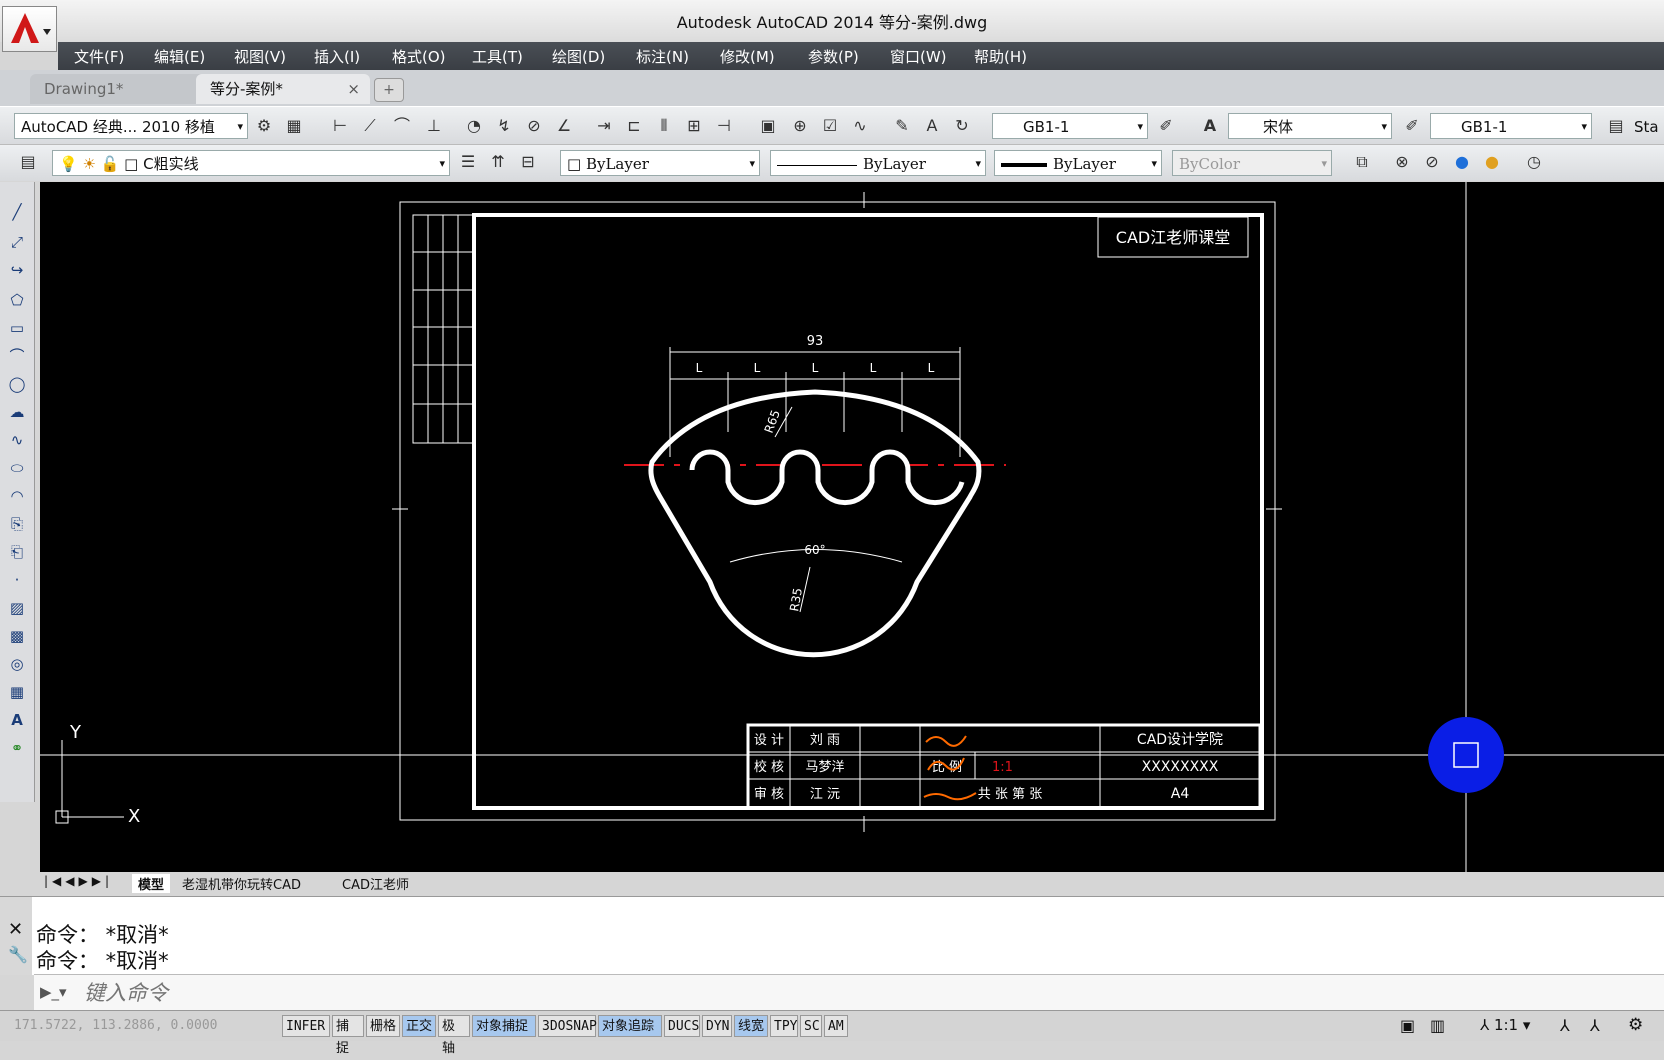 The image size is (1664, 1060). What do you see at coordinates (17, 636) in the screenshot?
I see `gradient-icon: ▩` at bounding box center [17, 636].